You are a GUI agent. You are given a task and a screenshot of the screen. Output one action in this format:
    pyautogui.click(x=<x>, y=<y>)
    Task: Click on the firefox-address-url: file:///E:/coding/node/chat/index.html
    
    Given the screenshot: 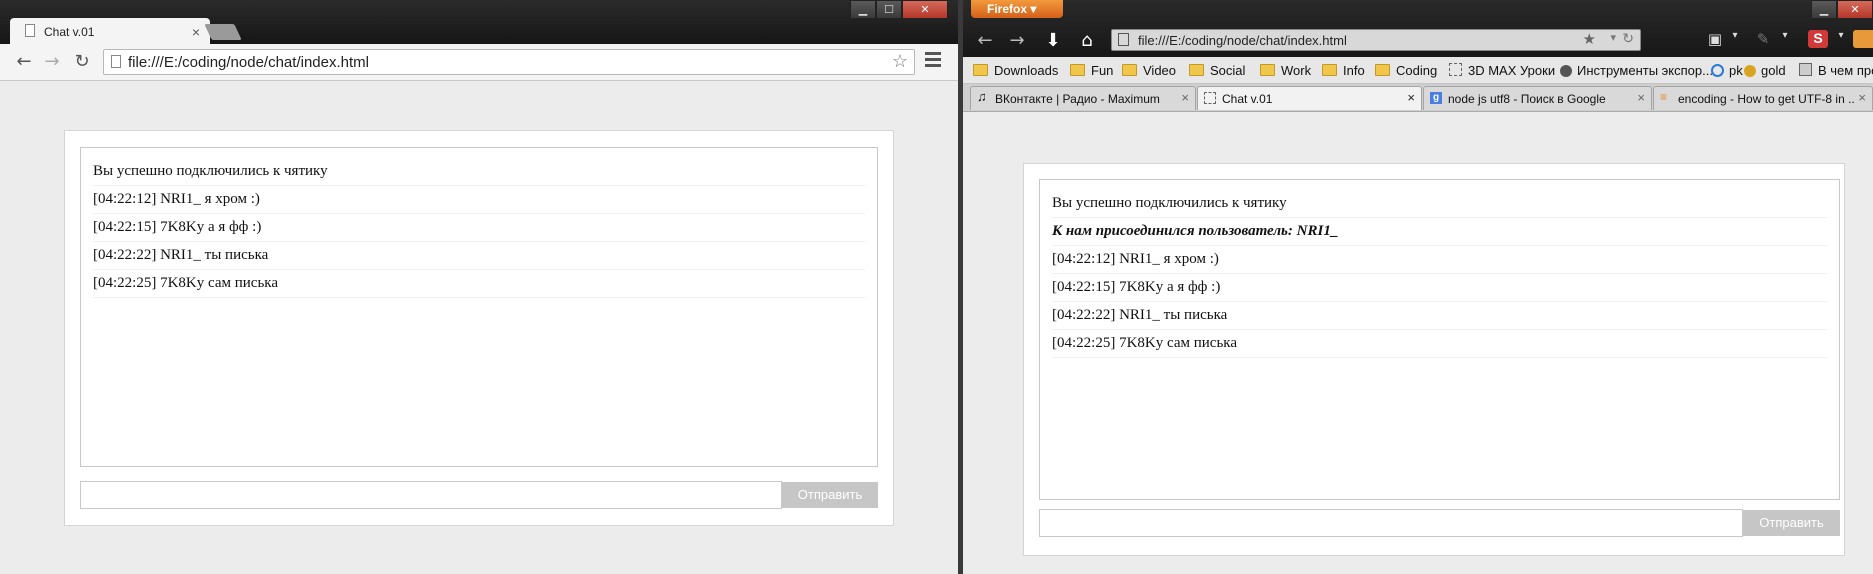 What is the action you would take?
    pyautogui.click(x=1242, y=40)
    